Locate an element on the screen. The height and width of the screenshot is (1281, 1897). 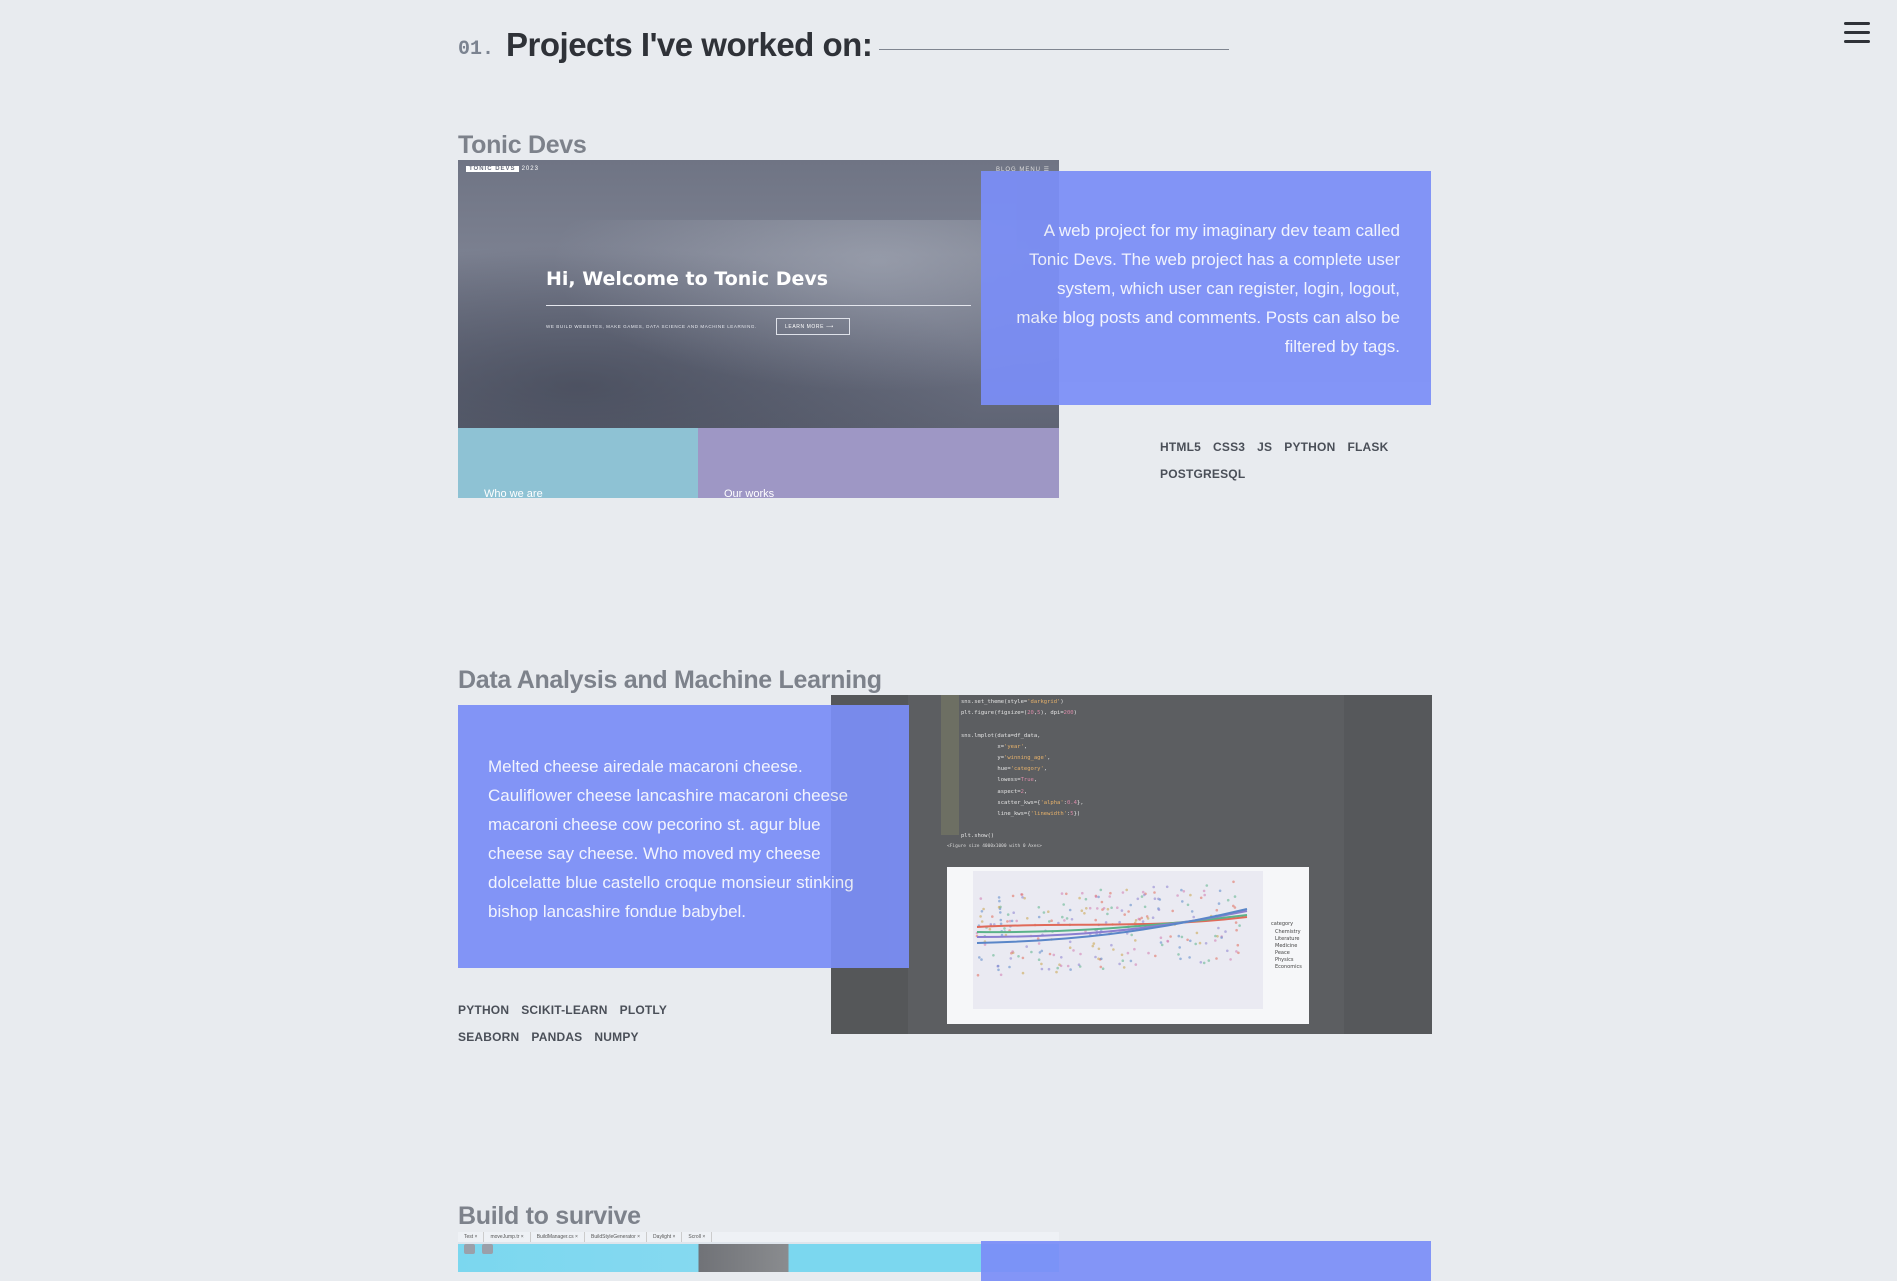
svg-text: Chemistry is located at coordinates (1288, 932).